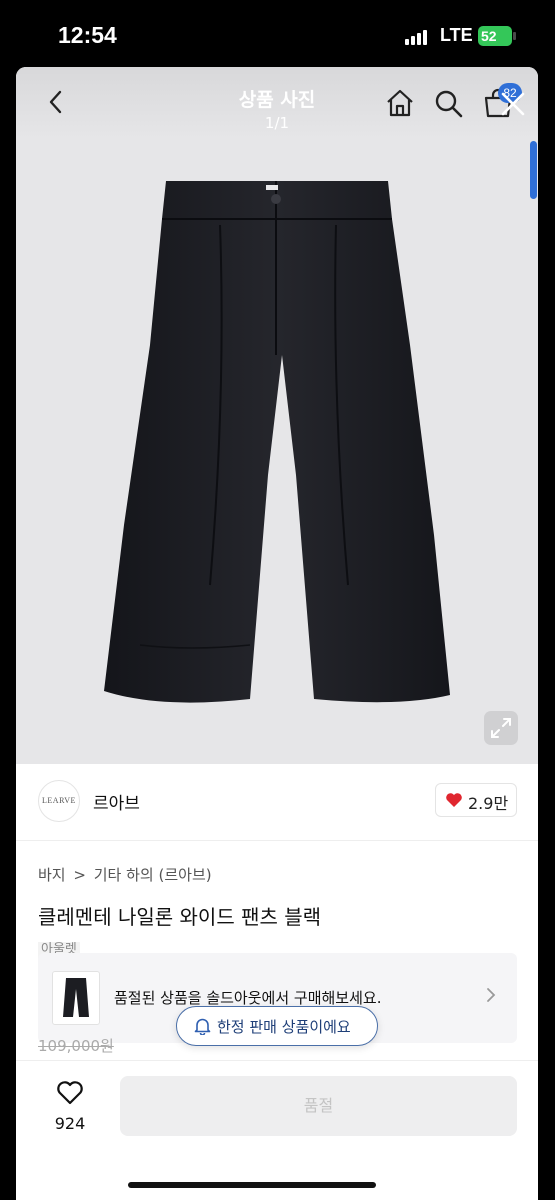 The width and height of the screenshot is (555, 1200). Describe the element at coordinates (153, 875) in the screenshot. I see `breadcrumb-item-subcategory: 기타 하의 (르아브)` at that location.